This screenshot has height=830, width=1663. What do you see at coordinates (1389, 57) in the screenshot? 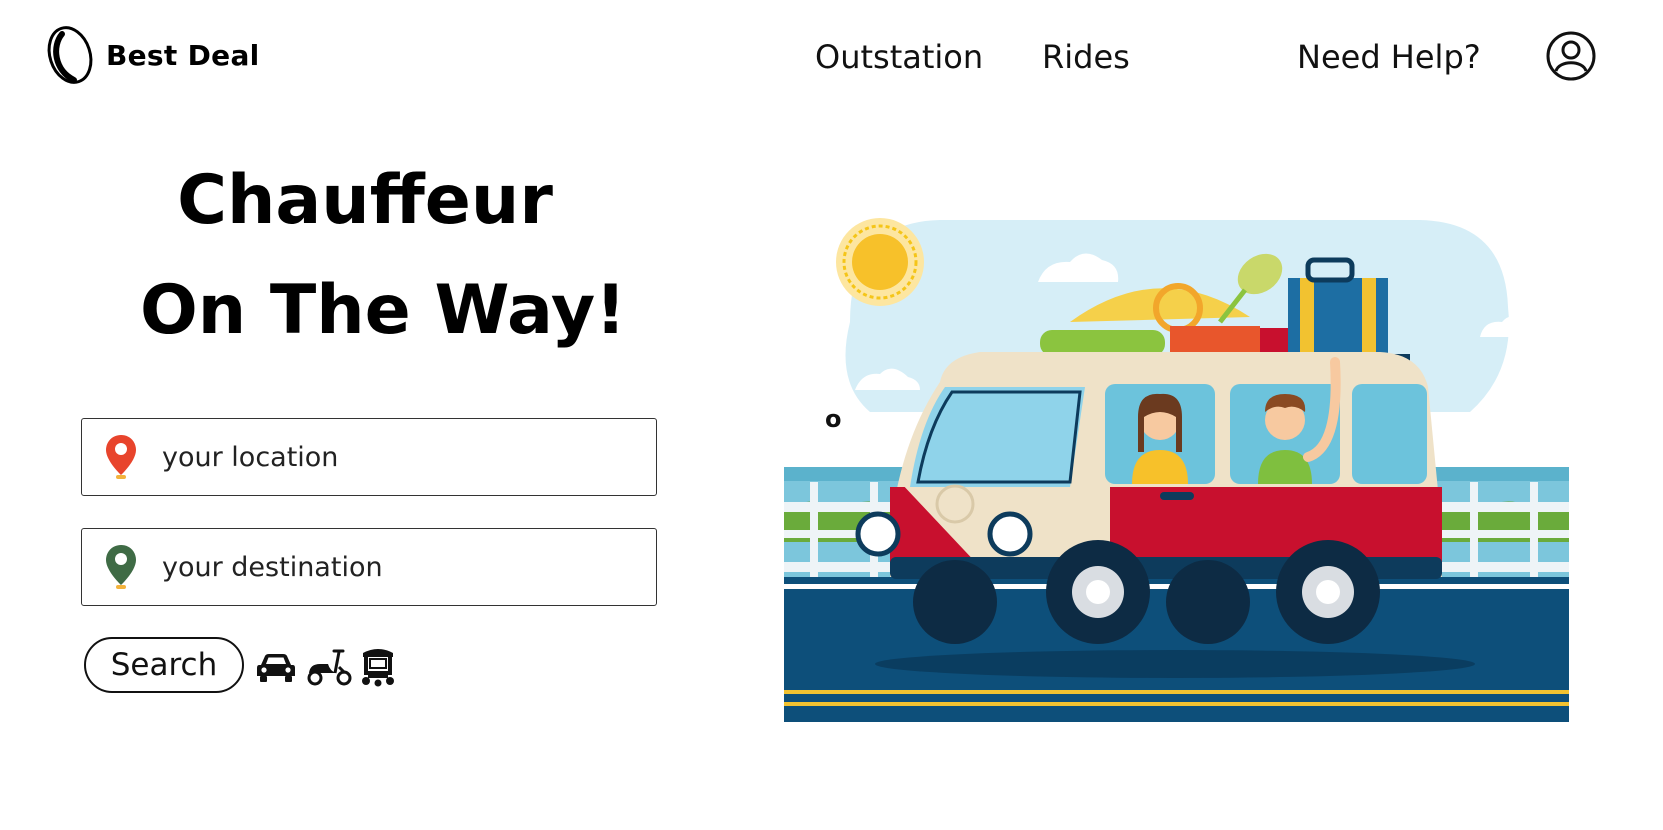
I see `nav-need-help-link: Need Help?` at bounding box center [1389, 57].